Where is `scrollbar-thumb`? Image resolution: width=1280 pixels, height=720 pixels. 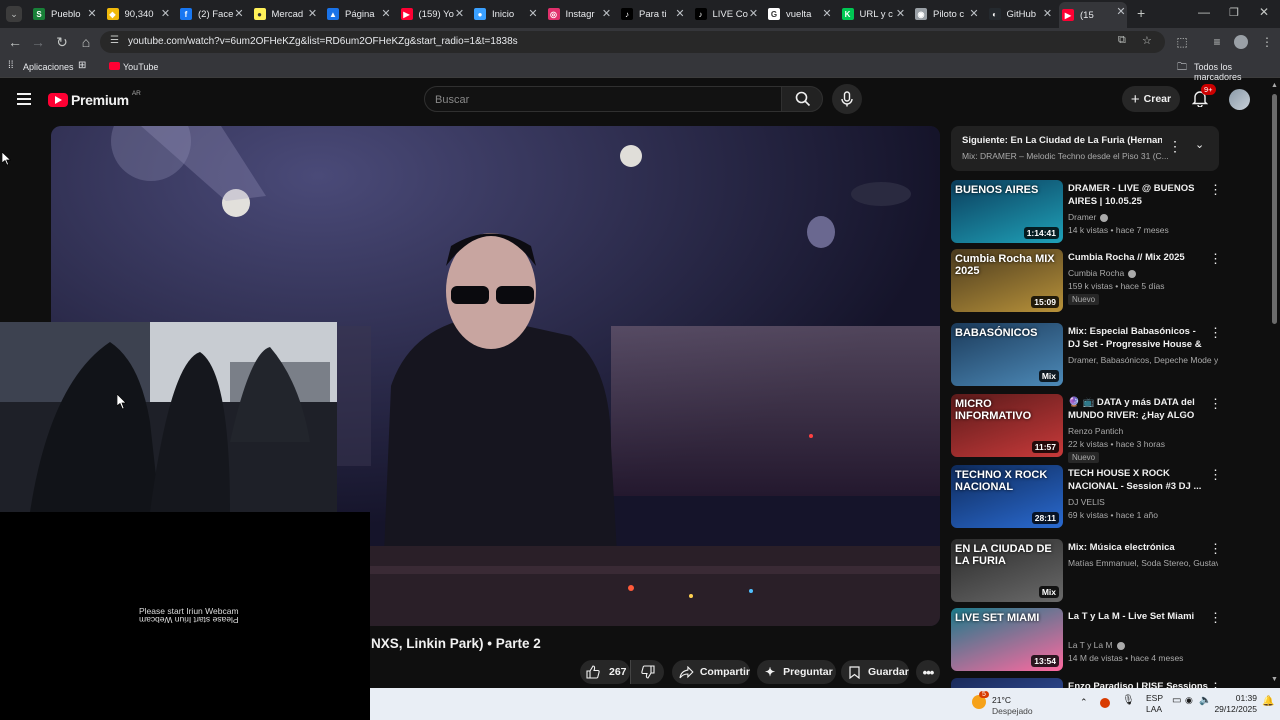 scrollbar-thumb is located at coordinates (1274, 209).